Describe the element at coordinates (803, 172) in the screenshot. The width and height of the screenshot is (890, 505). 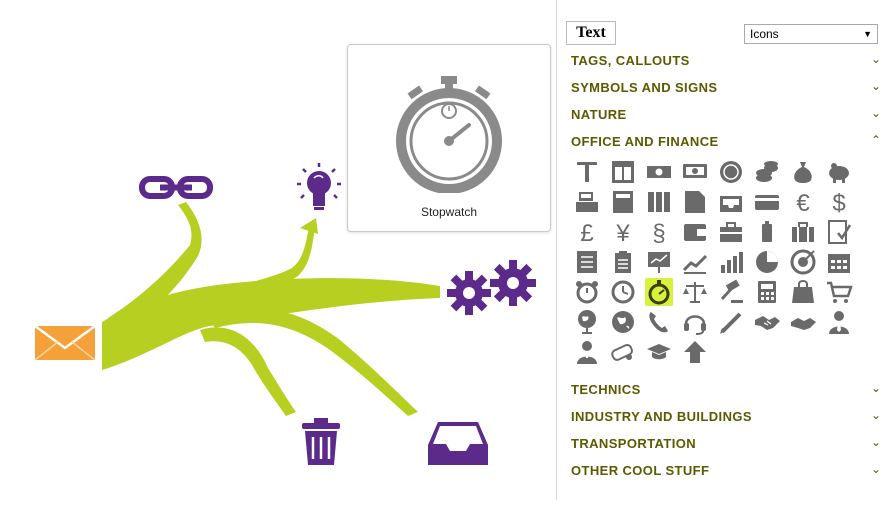
I see `money-bag-icon` at that location.